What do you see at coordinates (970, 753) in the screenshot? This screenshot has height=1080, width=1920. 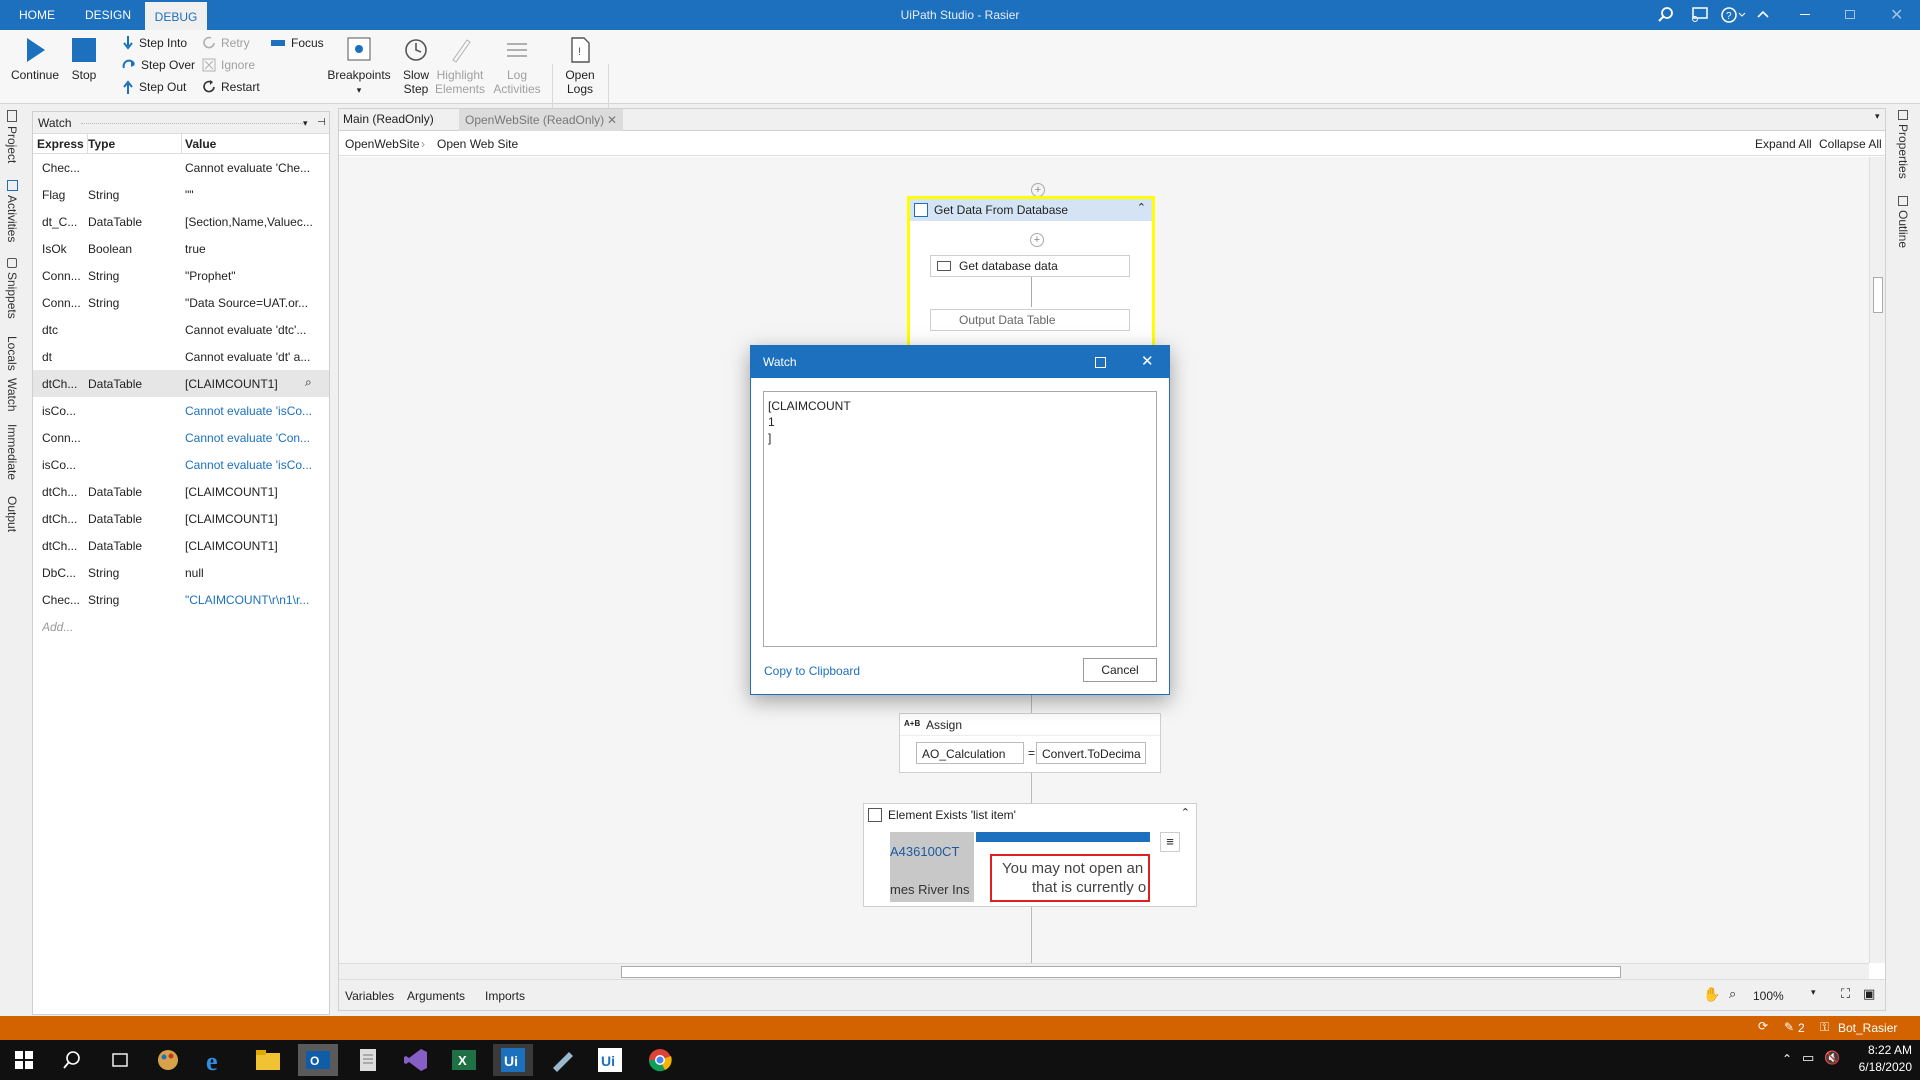 I see `assign-to-field: AO_Calculation` at bounding box center [970, 753].